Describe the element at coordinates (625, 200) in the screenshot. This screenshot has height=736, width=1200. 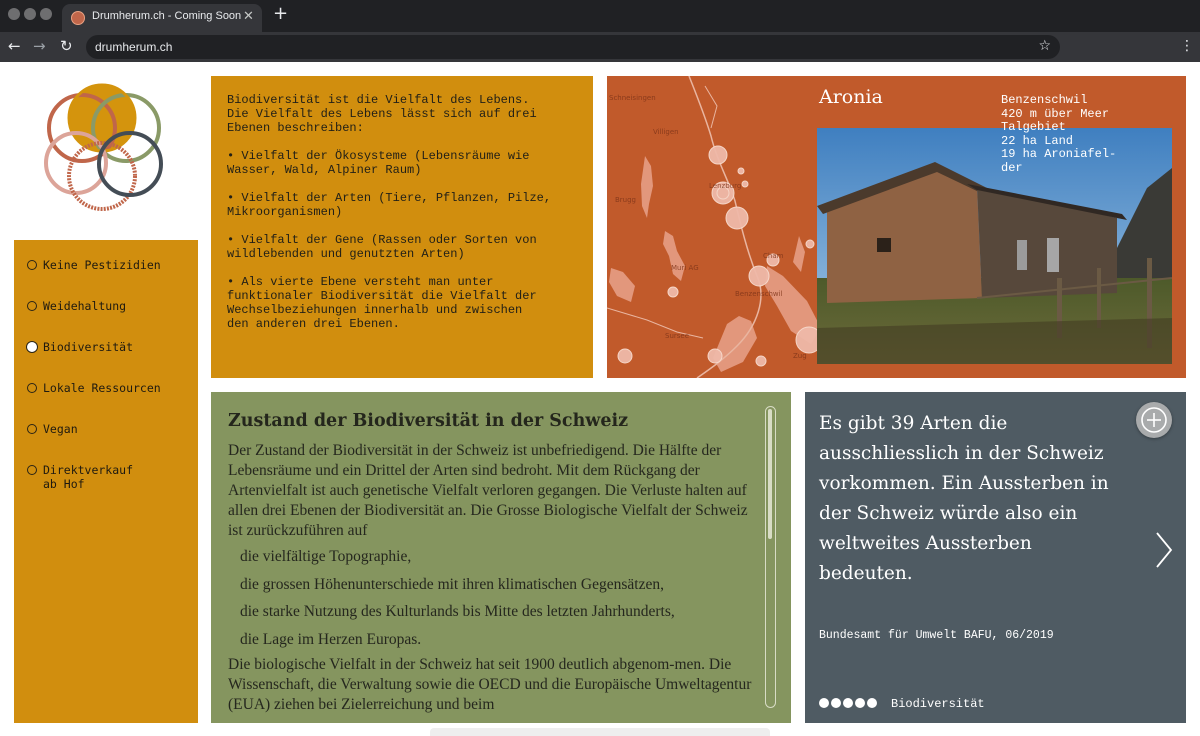
I see `svg-text: Brugg` at that location.